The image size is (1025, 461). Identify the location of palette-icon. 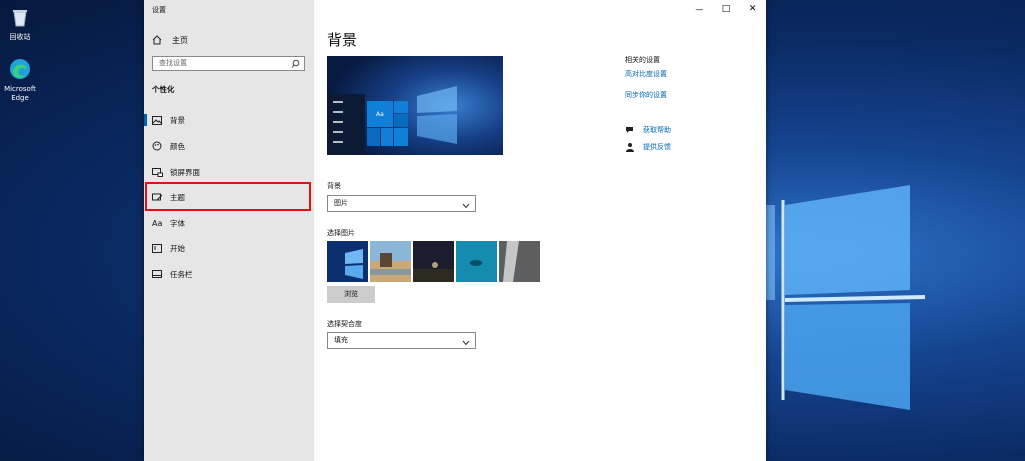
(158, 146).